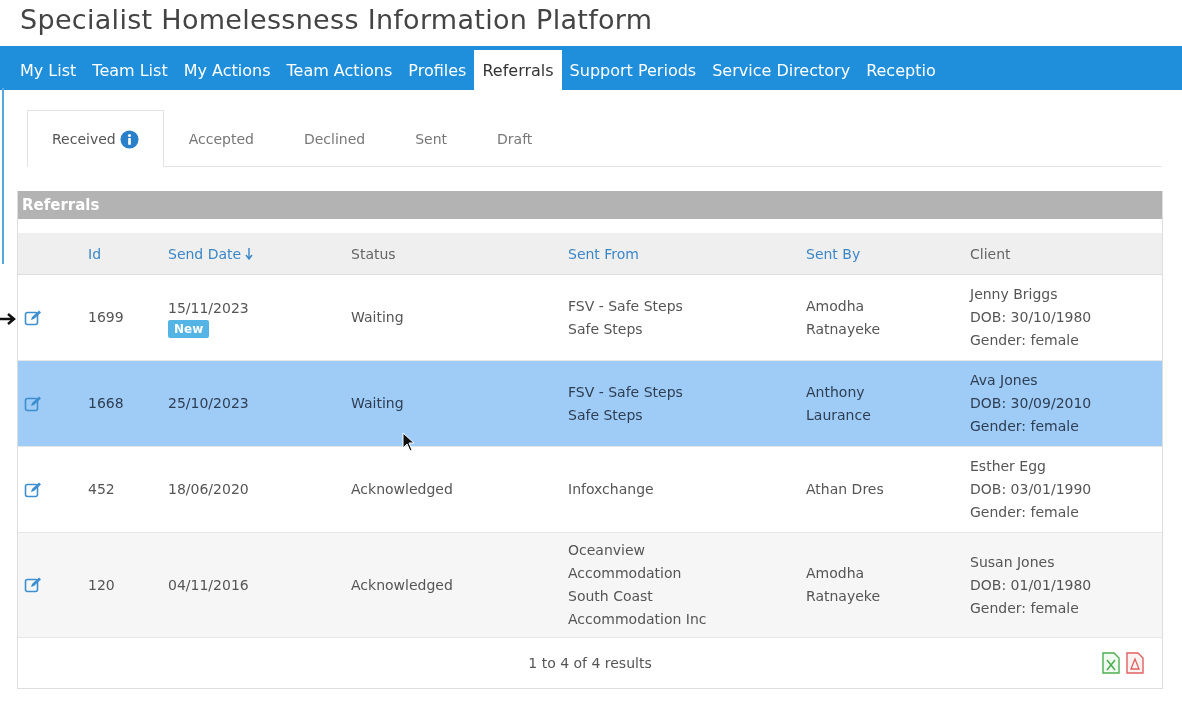 The image size is (1182, 702). I want to click on tab: Sent, so click(431, 138).